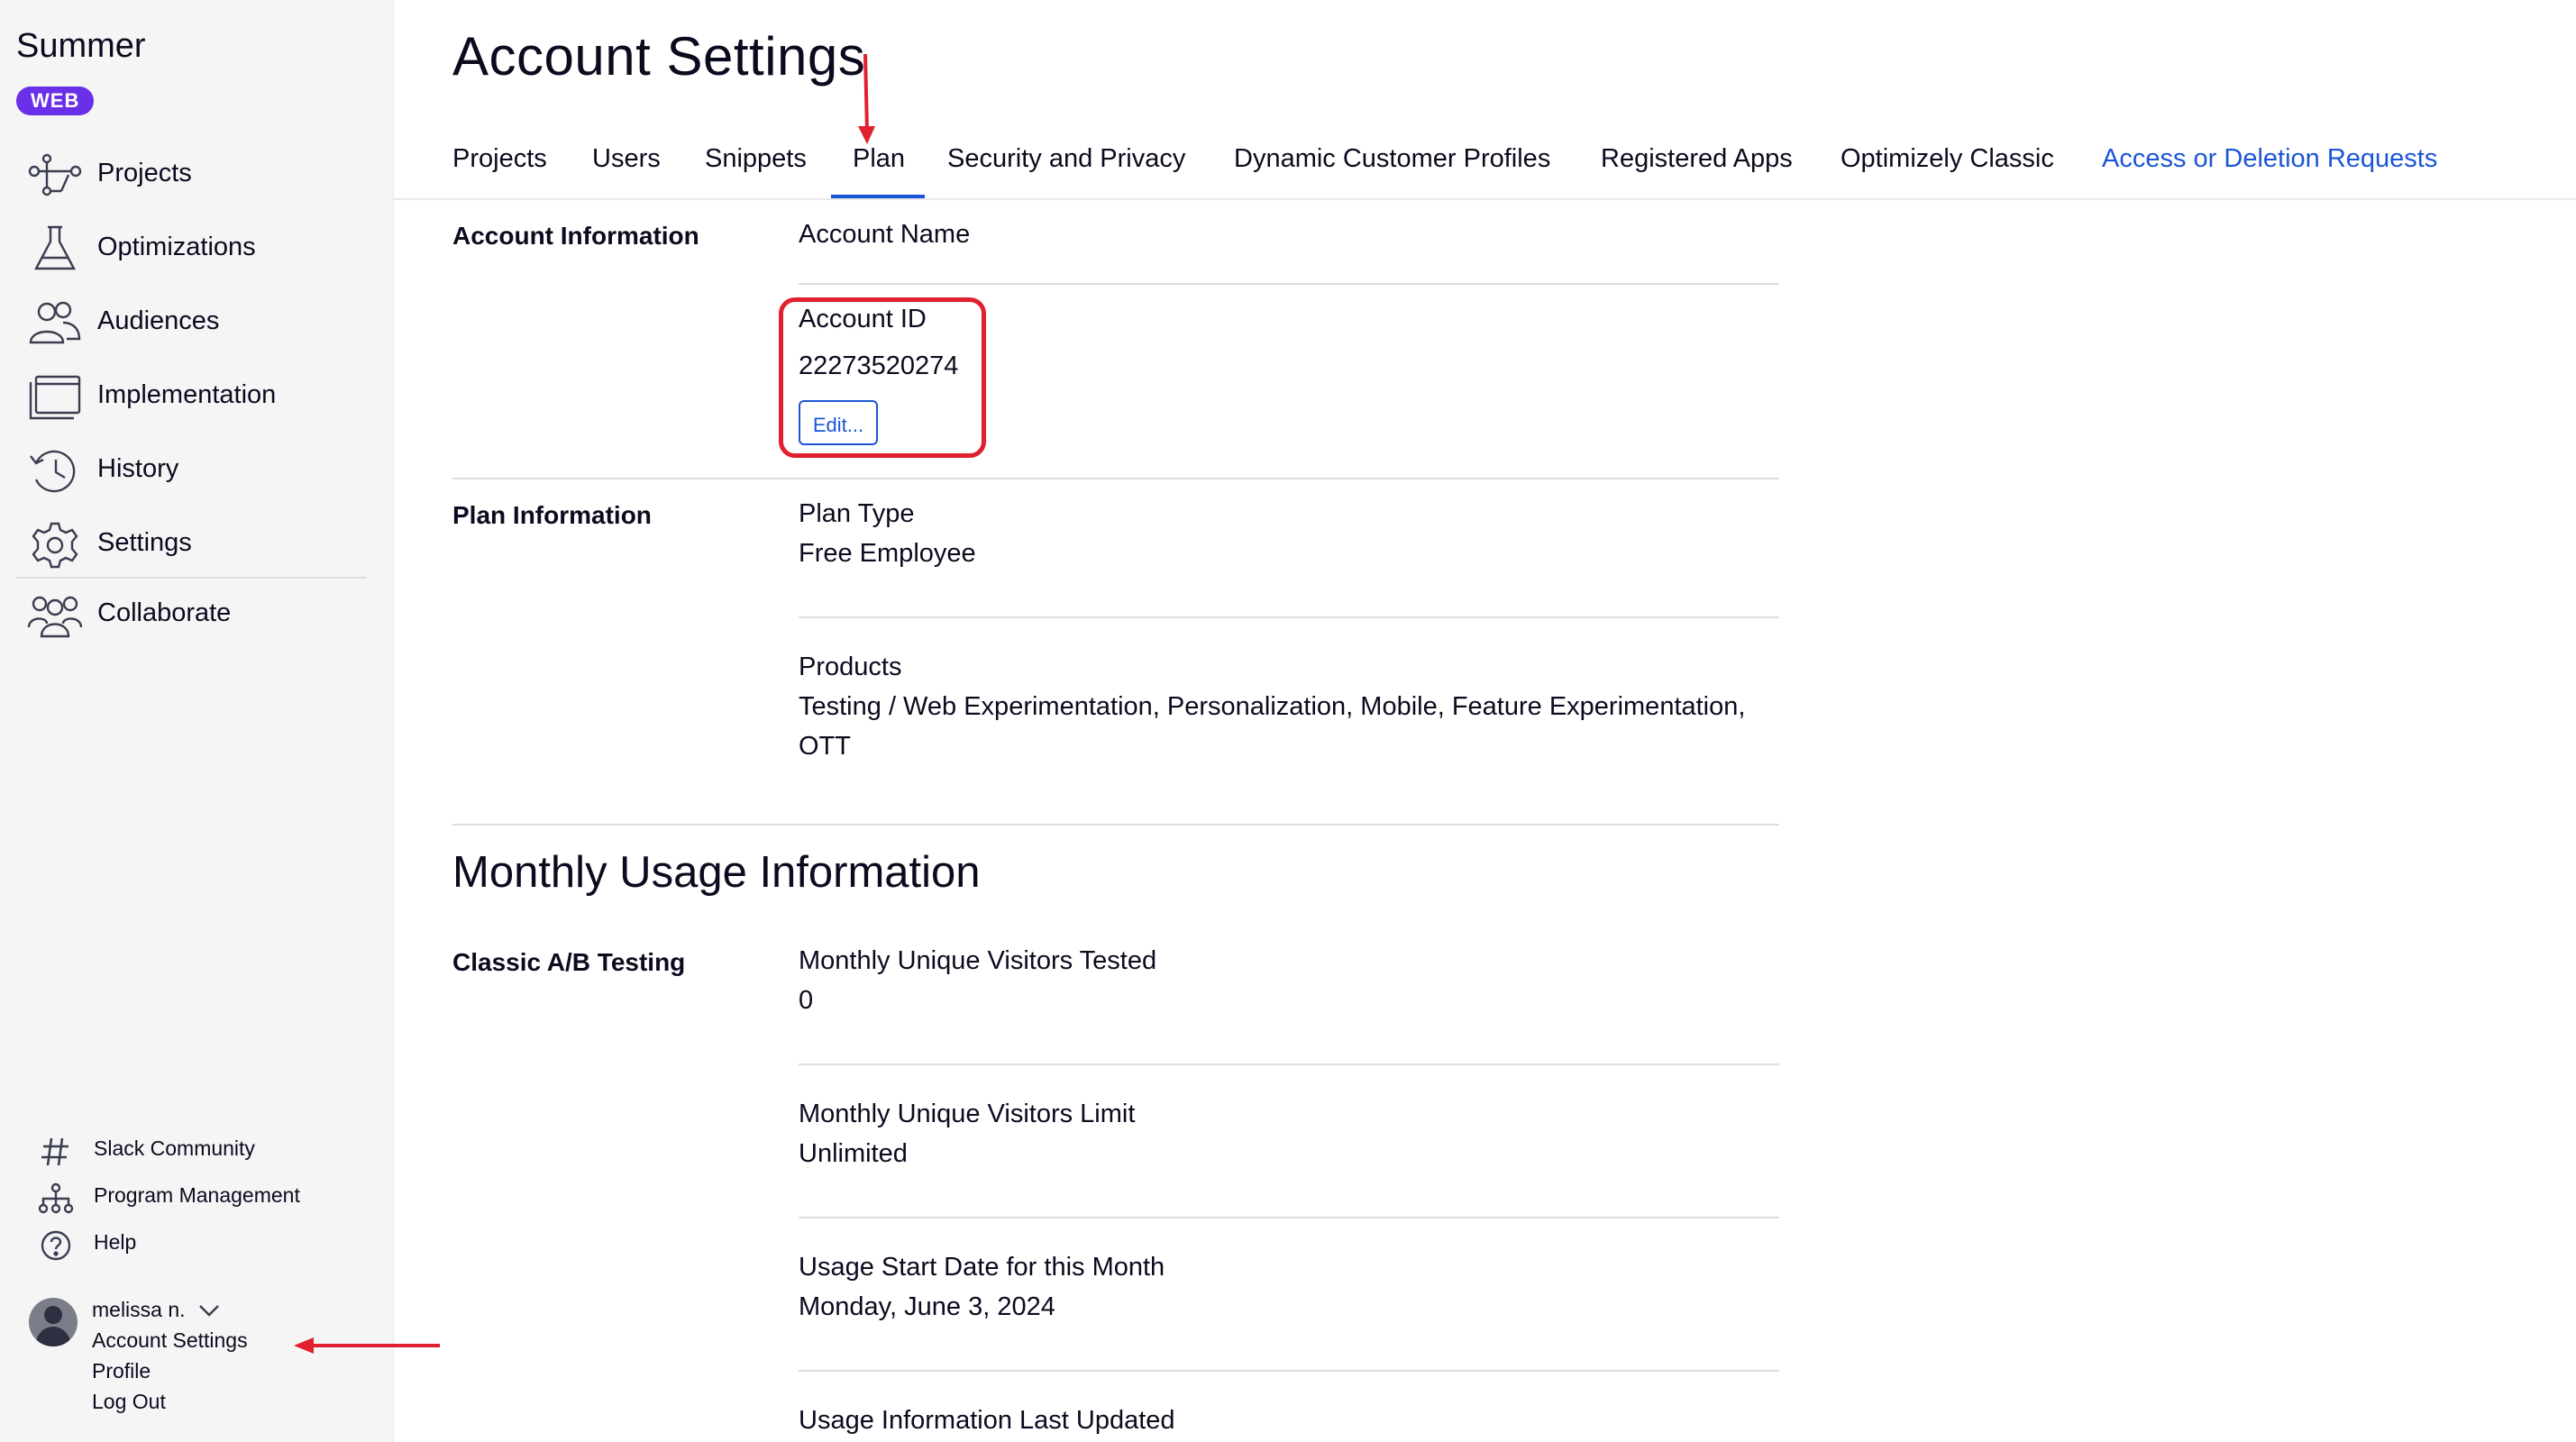  What do you see at coordinates (569, 962) in the screenshot?
I see `classic-ab-testing-heading: Classic A/B Testing` at bounding box center [569, 962].